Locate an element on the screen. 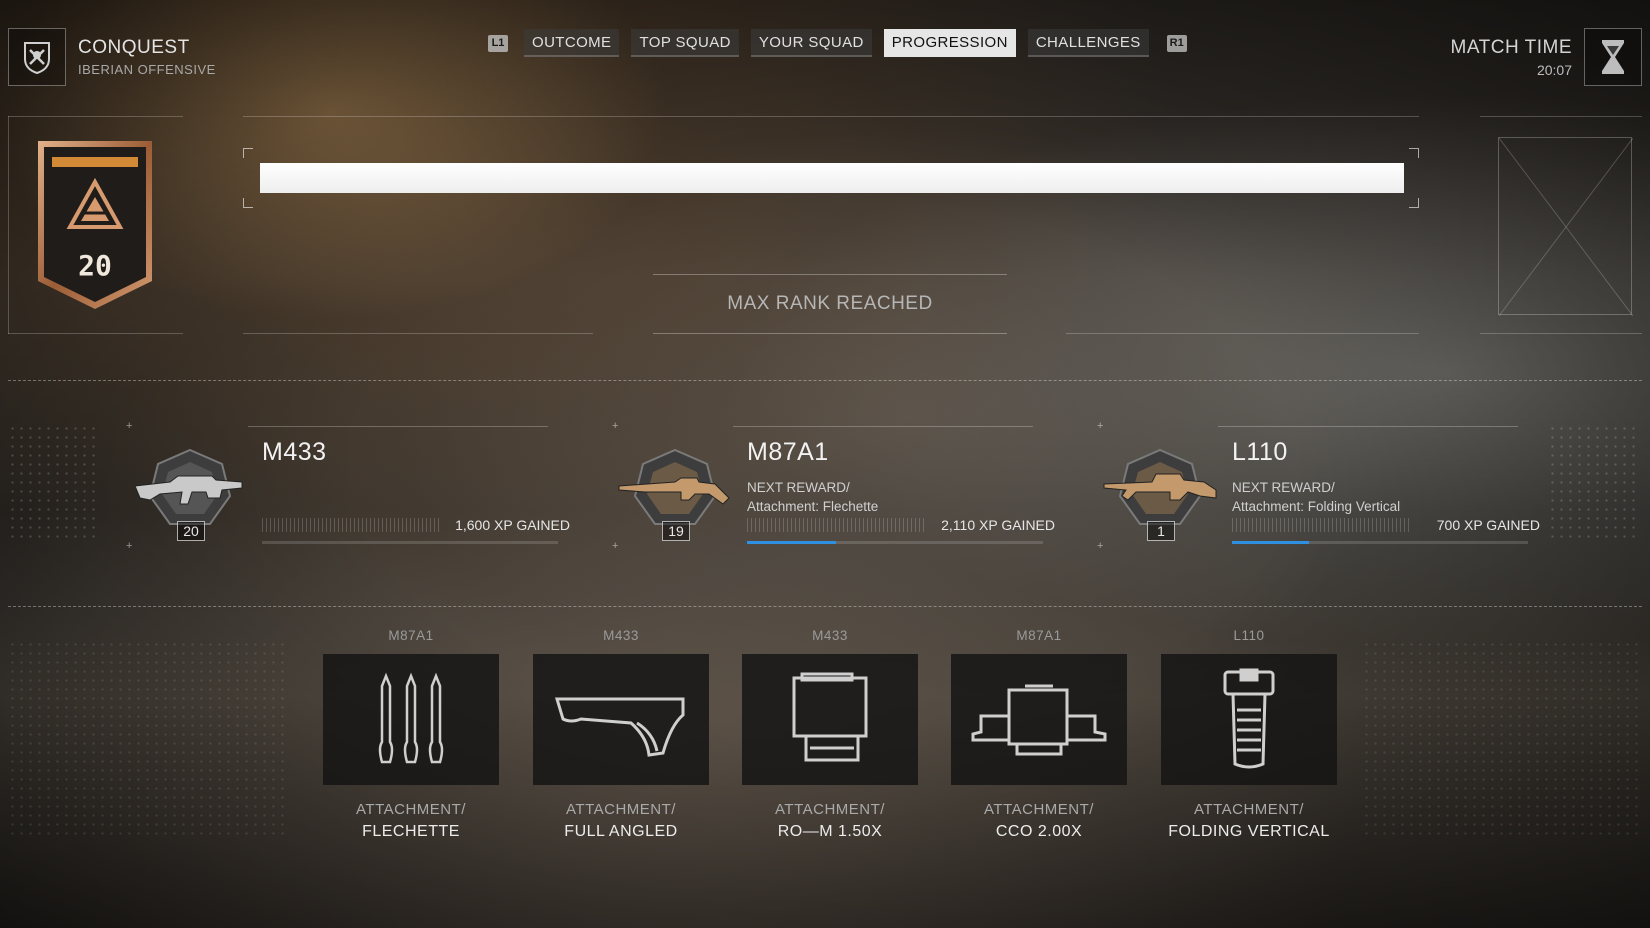 The height and width of the screenshot is (928, 1650). reward-name: FOLDING VERTICAL is located at coordinates (1249, 831).